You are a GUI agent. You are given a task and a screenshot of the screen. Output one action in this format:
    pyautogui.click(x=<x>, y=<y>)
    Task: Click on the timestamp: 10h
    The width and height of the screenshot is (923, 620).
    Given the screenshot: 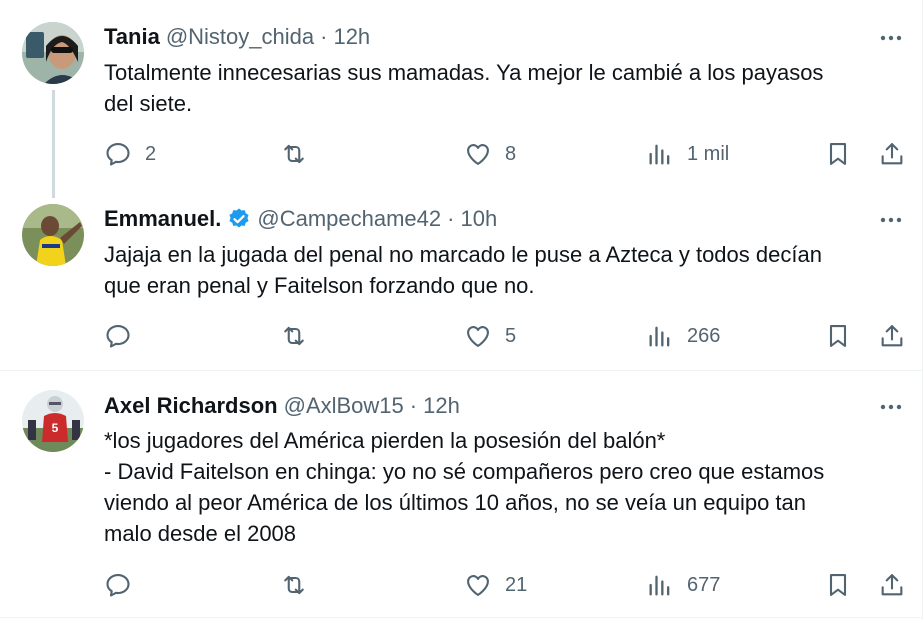 What is the action you would take?
    pyautogui.click(x=478, y=219)
    